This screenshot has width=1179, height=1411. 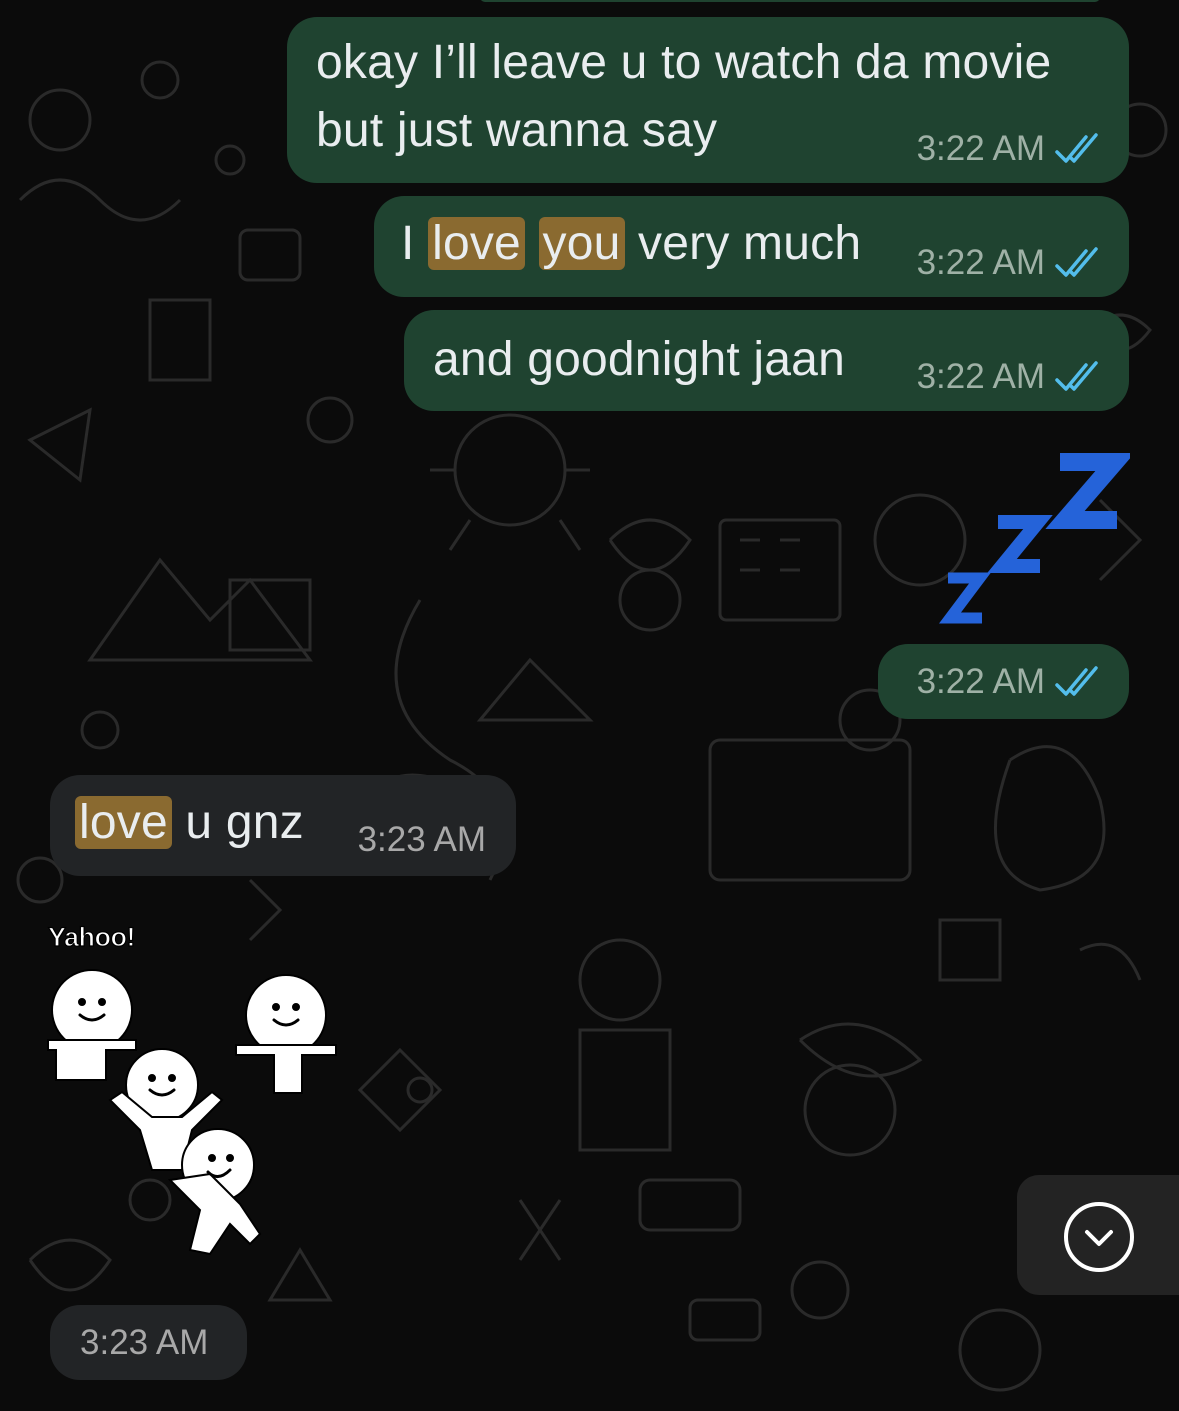 I want to click on outgoing-message-bubble: I love you very much 3:22 AM, so click(x=751, y=246).